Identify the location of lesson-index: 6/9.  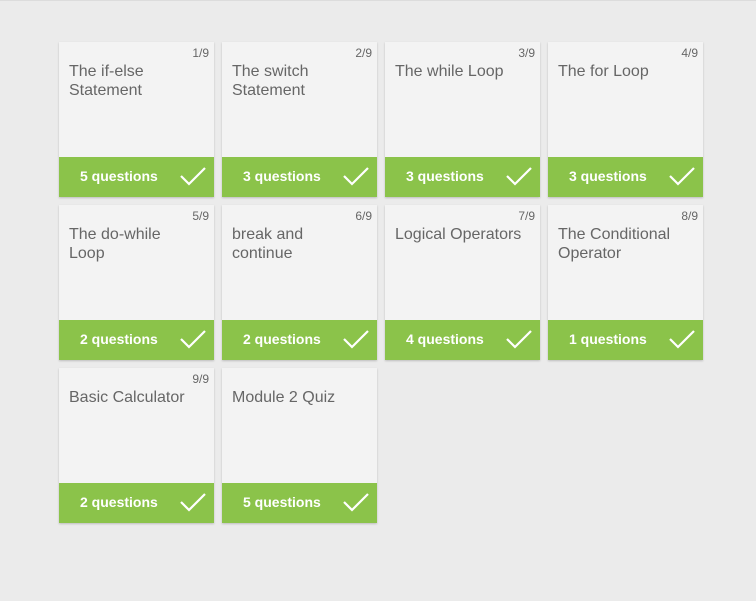
(363, 216).